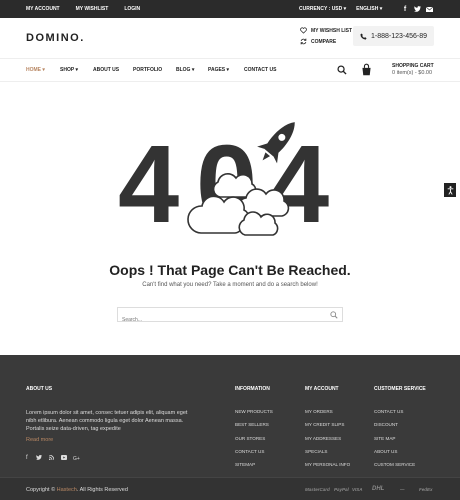  I want to click on compare-label: COMPARE, so click(324, 41).